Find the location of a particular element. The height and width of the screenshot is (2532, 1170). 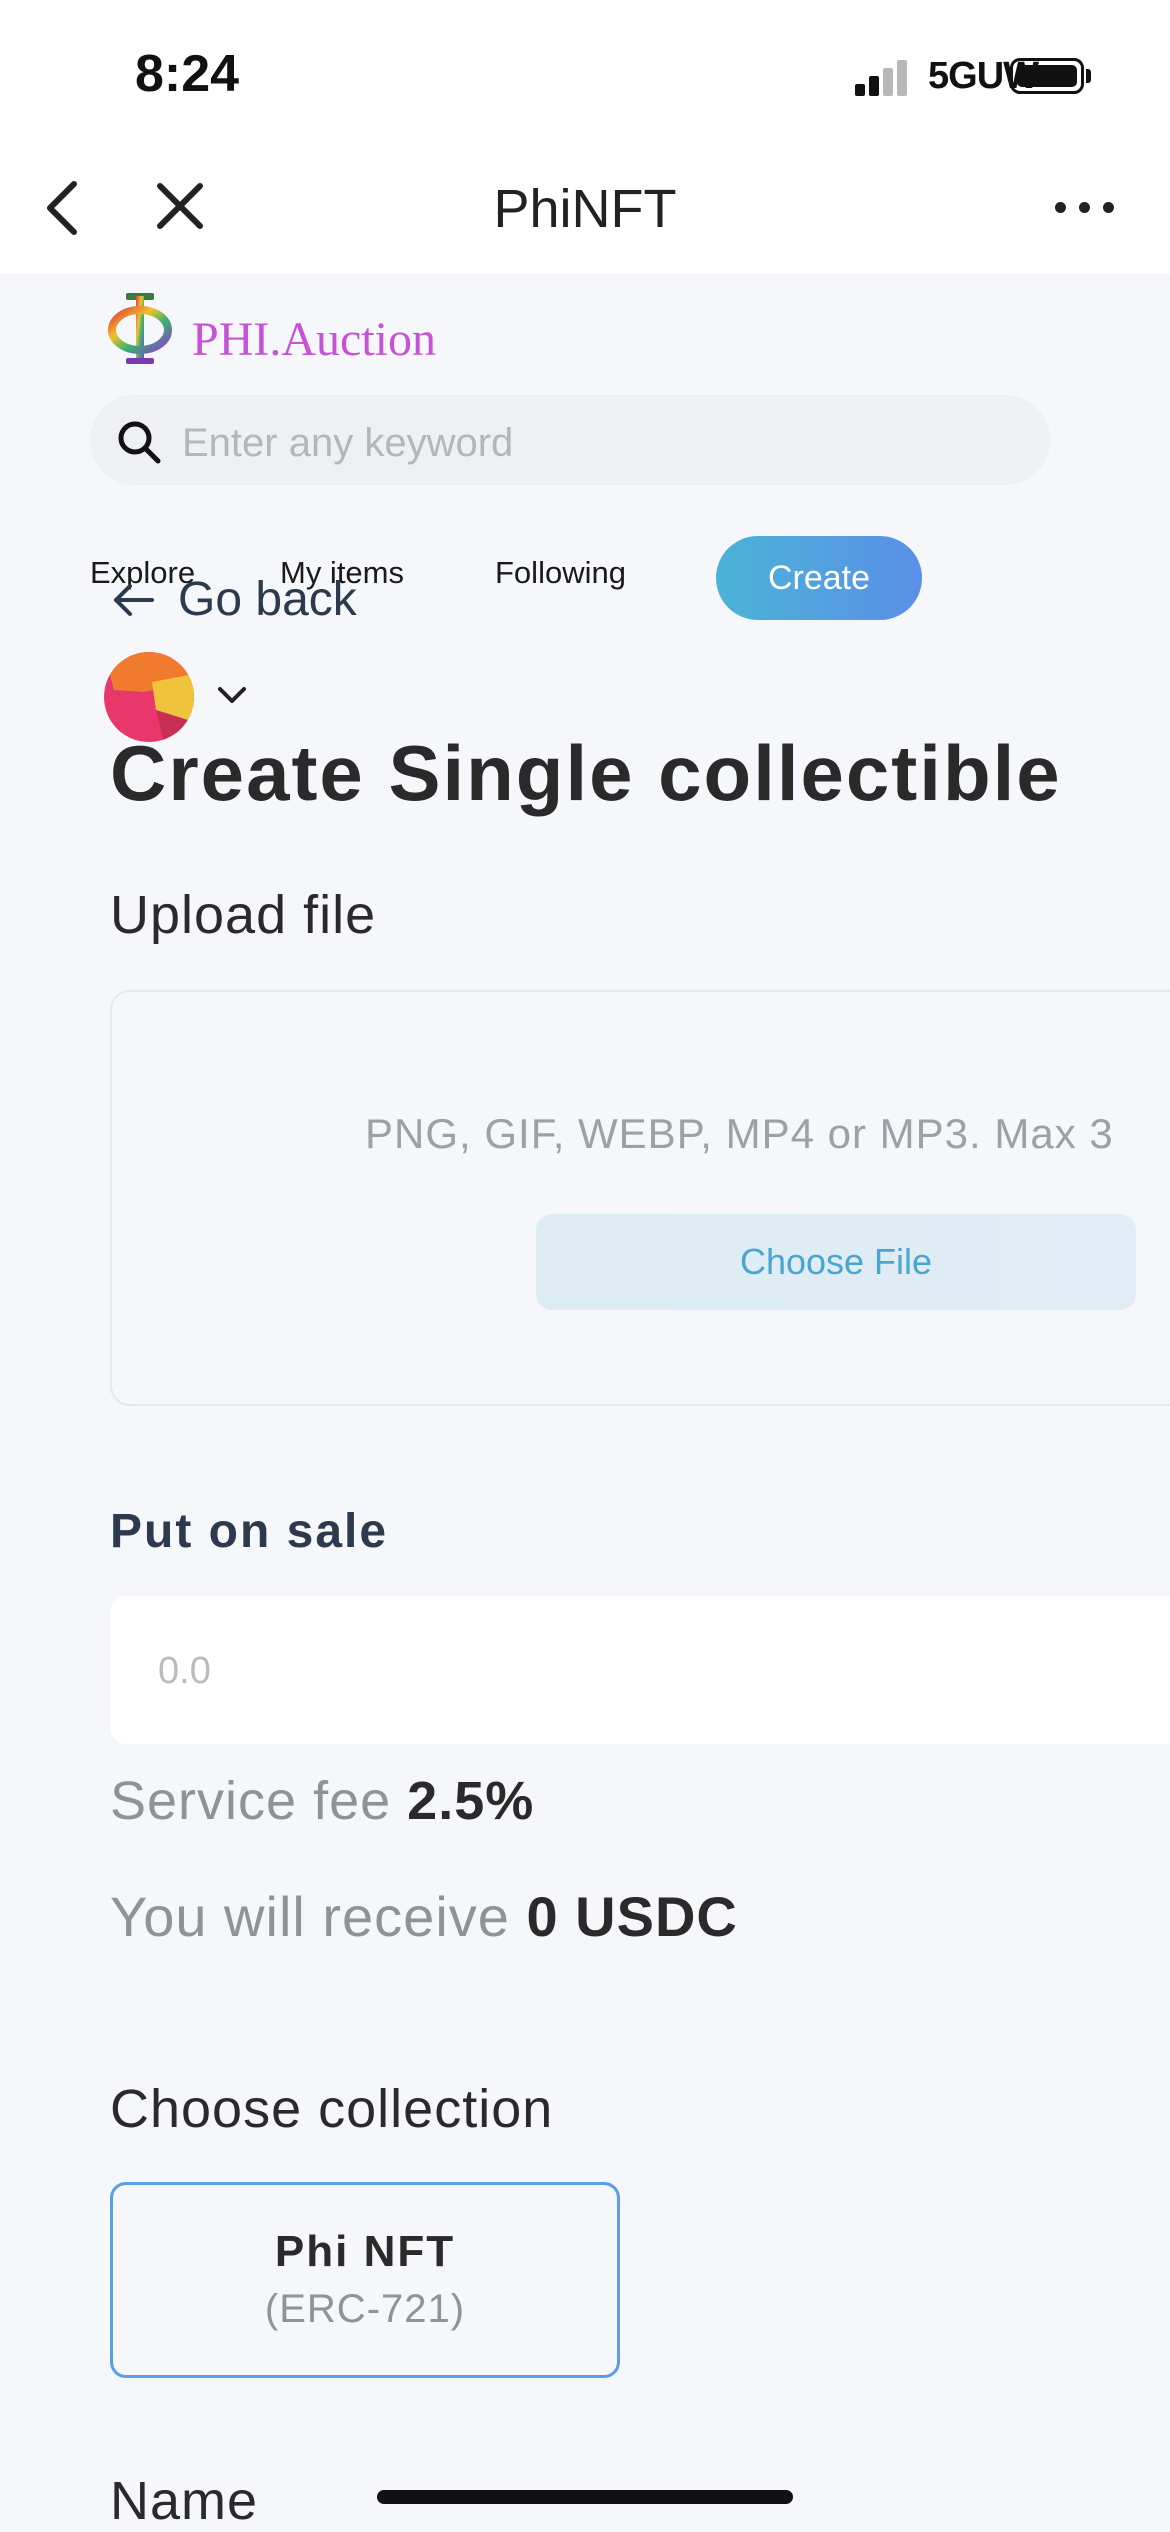

collection-option-phi-nft: Phi NFT (ERC-721) is located at coordinates (365, 2280).